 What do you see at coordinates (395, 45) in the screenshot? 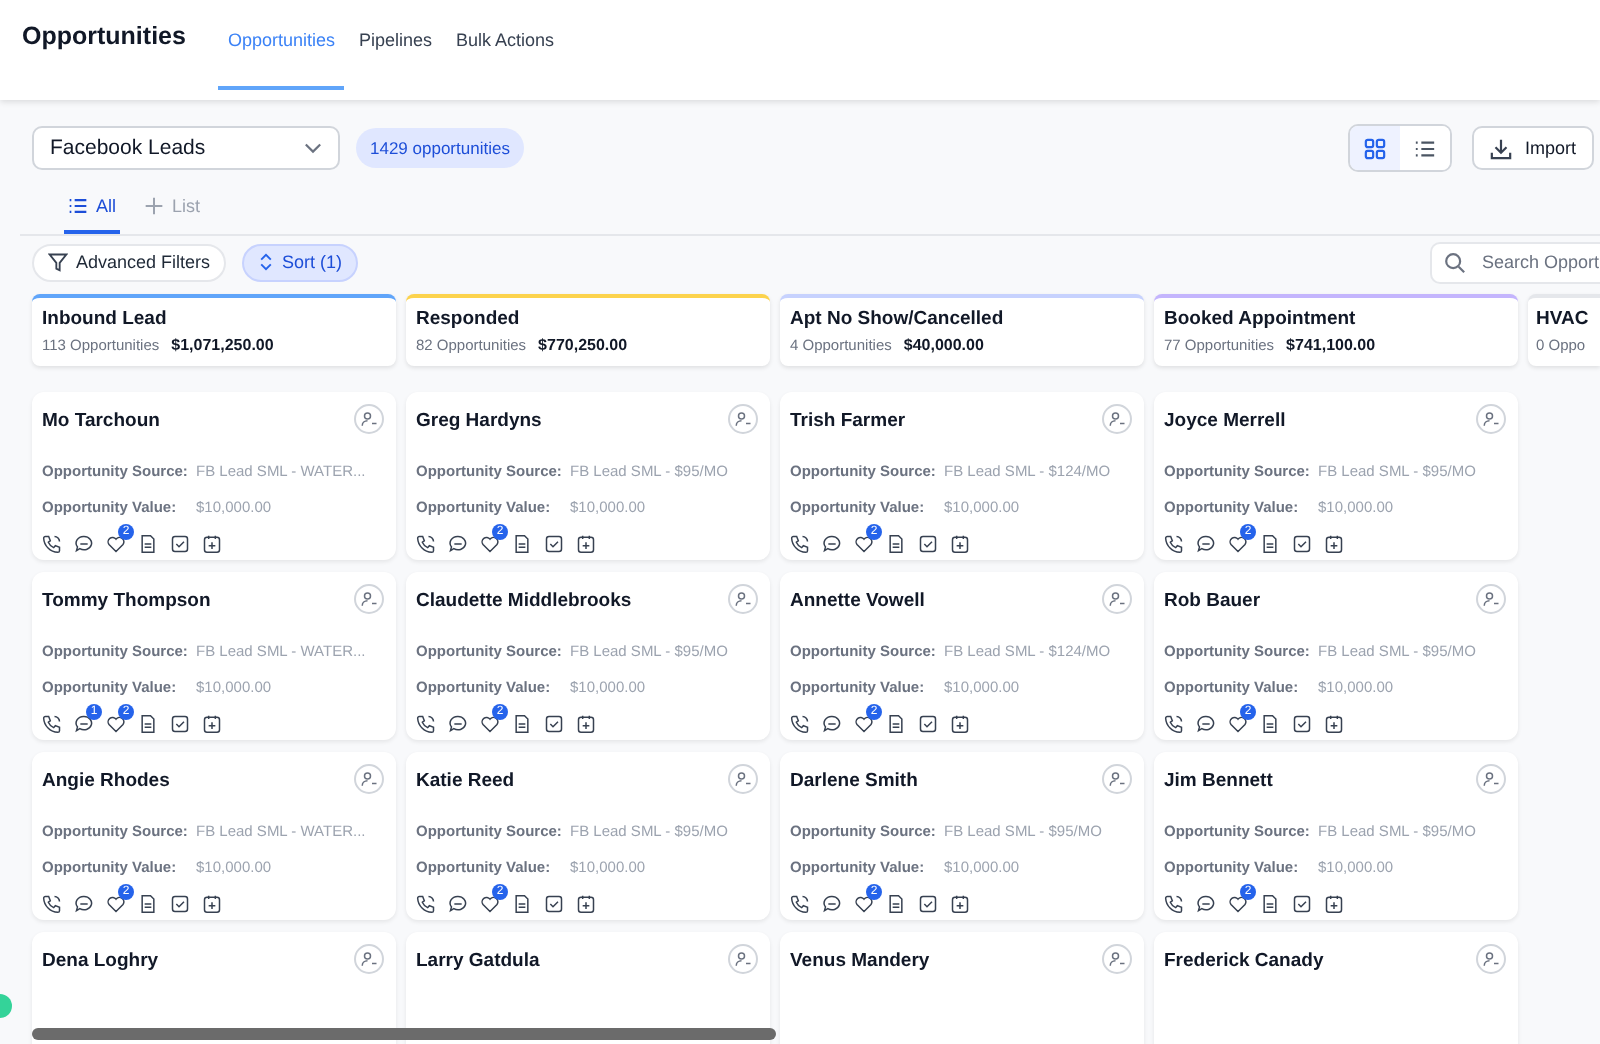
I see `nav-tab: Pipelines` at bounding box center [395, 45].